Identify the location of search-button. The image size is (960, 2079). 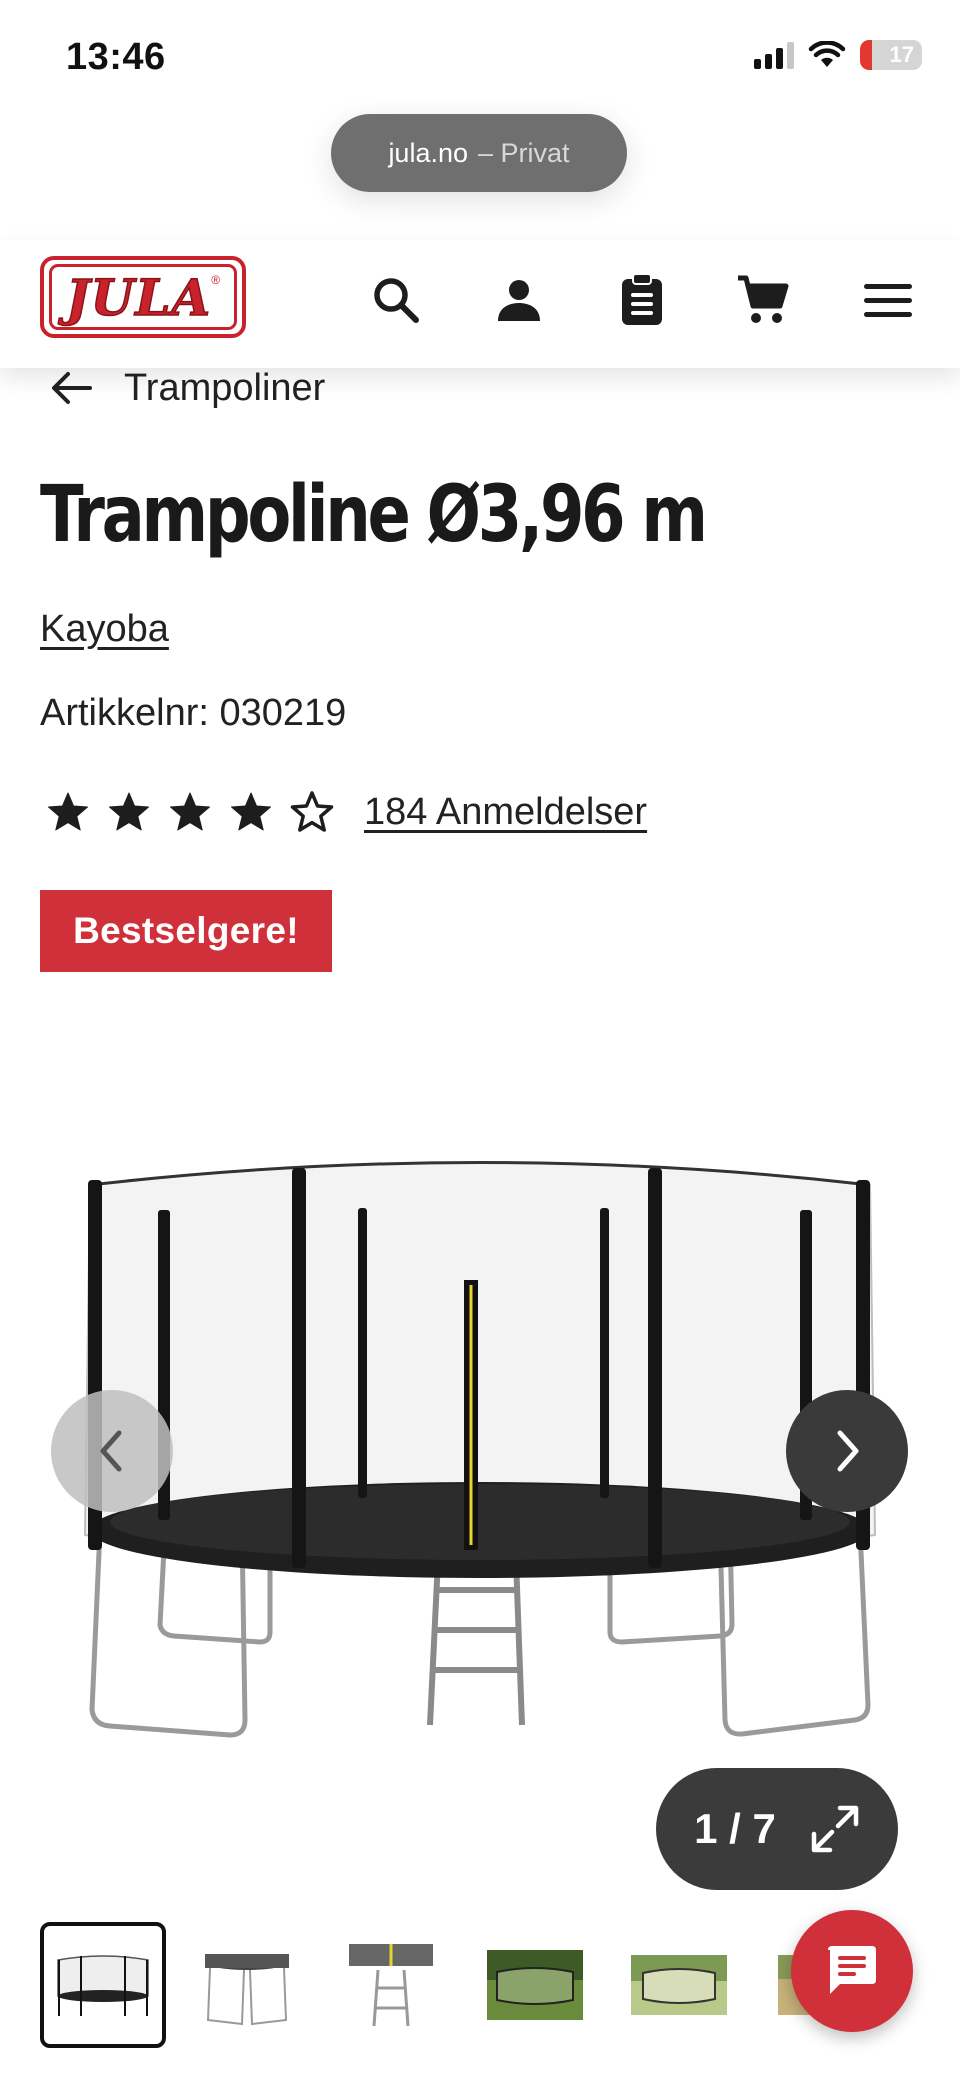
(396, 300).